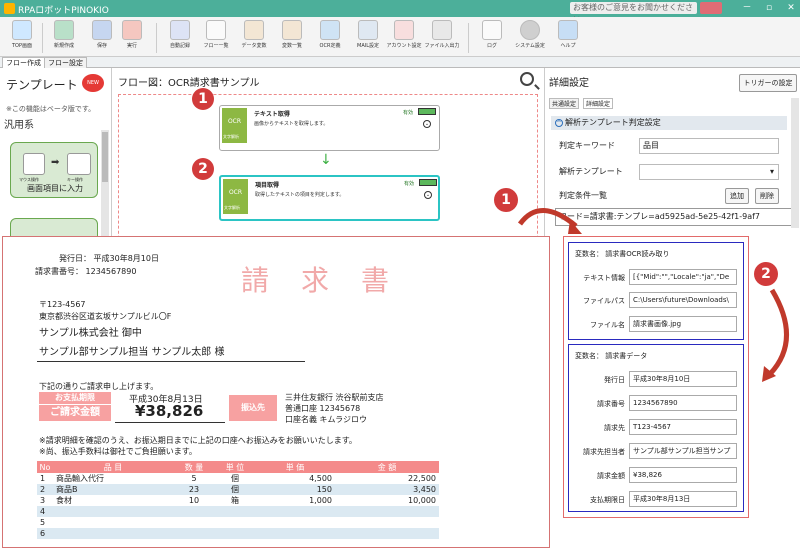 The width and height of the screenshot is (800, 550). What do you see at coordinates (235, 478) in the screenshot?
I see `table-cell: 個` at bounding box center [235, 478].